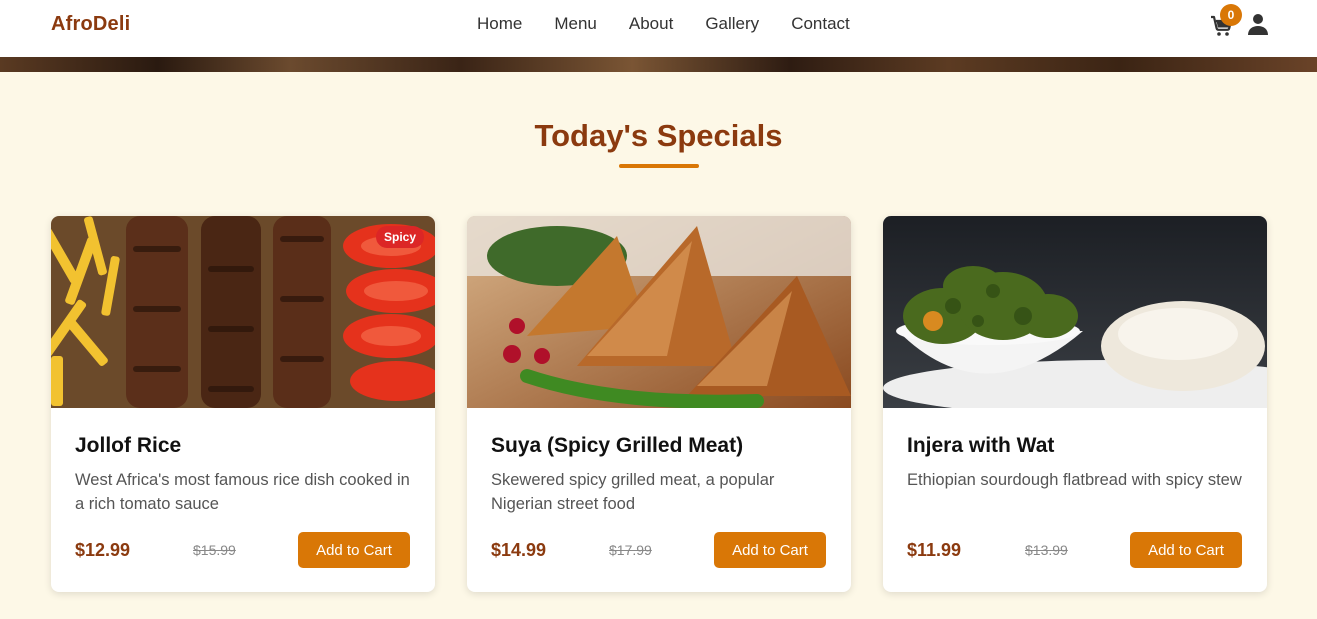  What do you see at coordinates (128, 445) in the screenshot?
I see `dish-name: Jollof Rice` at bounding box center [128, 445].